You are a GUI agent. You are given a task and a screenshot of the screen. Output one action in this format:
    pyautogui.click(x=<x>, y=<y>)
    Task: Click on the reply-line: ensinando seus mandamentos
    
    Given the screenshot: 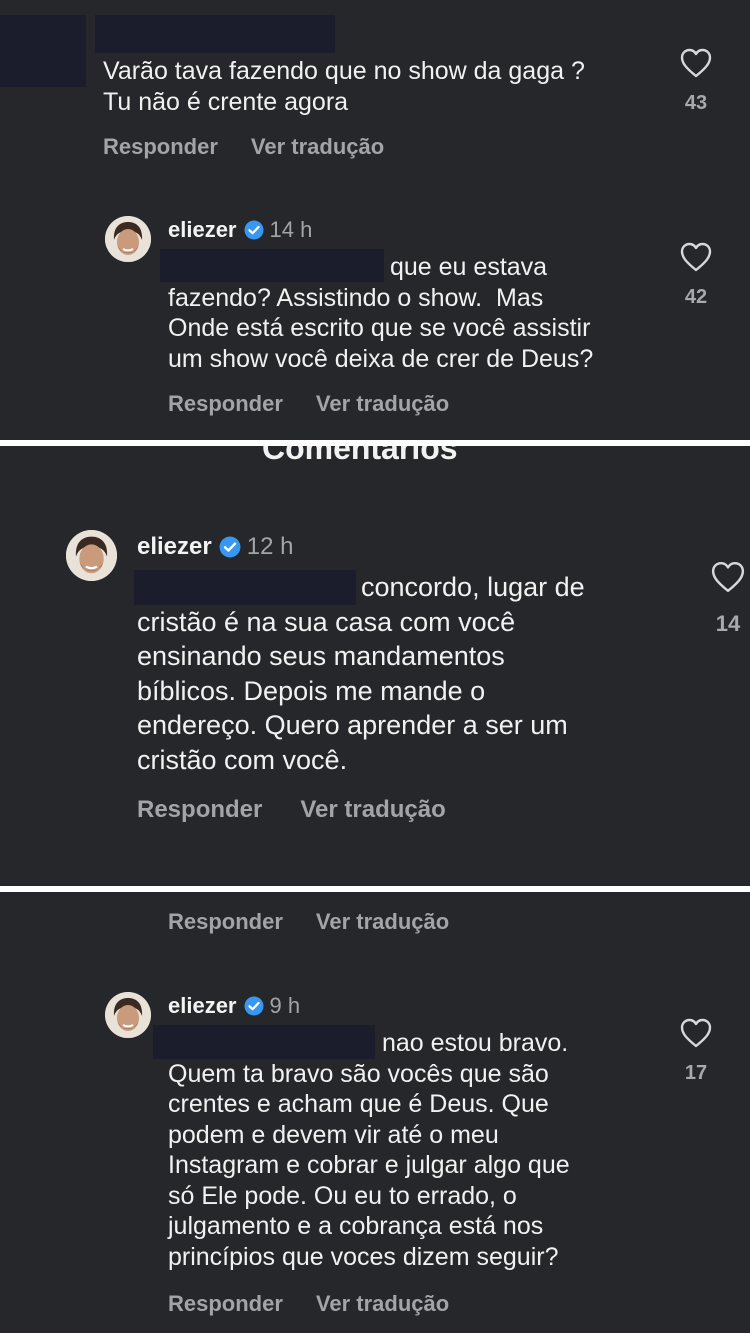 What is the action you would take?
    pyautogui.click(x=321, y=656)
    